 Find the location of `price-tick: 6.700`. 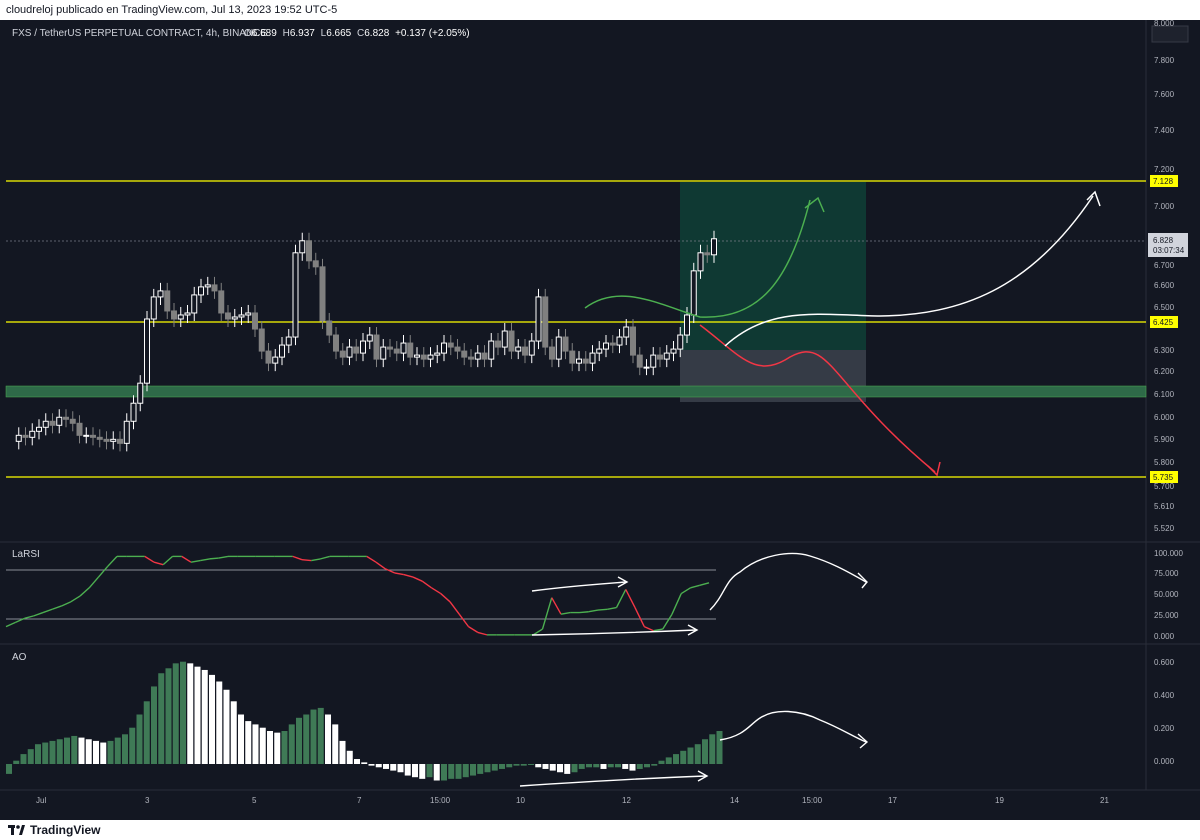

price-tick: 6.700 is located at coordinates (1164, 265).